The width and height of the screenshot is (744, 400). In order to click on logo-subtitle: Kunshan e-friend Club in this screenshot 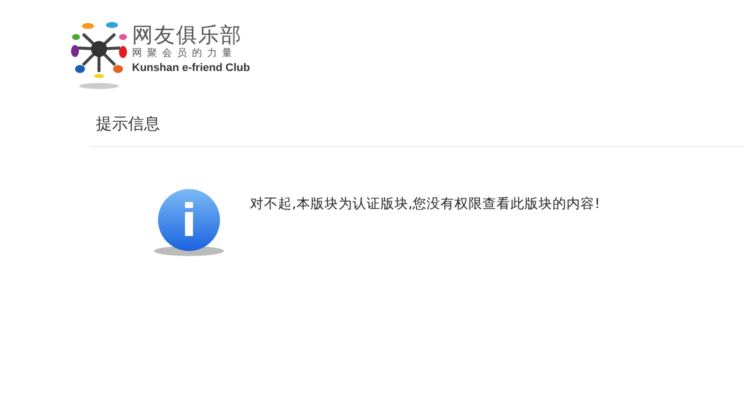, I will do `click(191, 68)`.